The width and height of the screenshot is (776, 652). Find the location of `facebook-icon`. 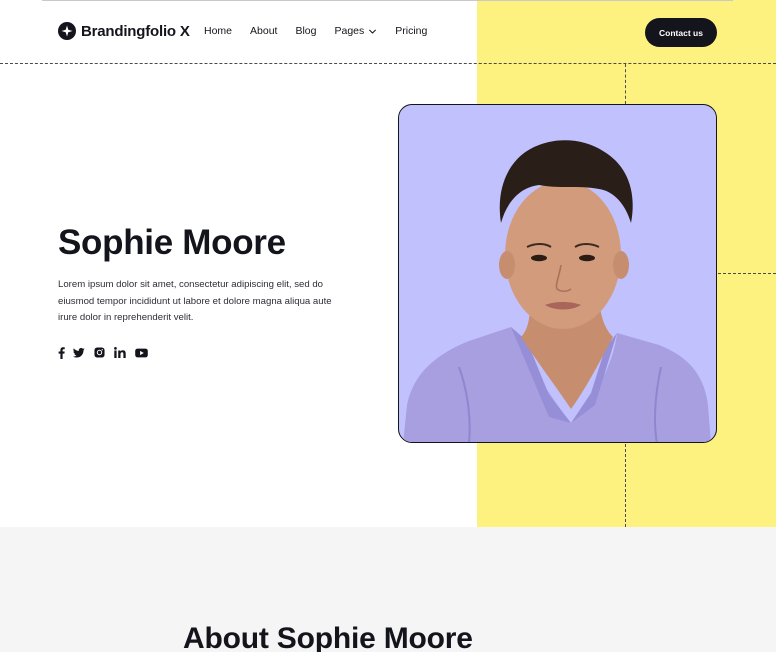

facebook-icon is located at coordinates (61, 352).